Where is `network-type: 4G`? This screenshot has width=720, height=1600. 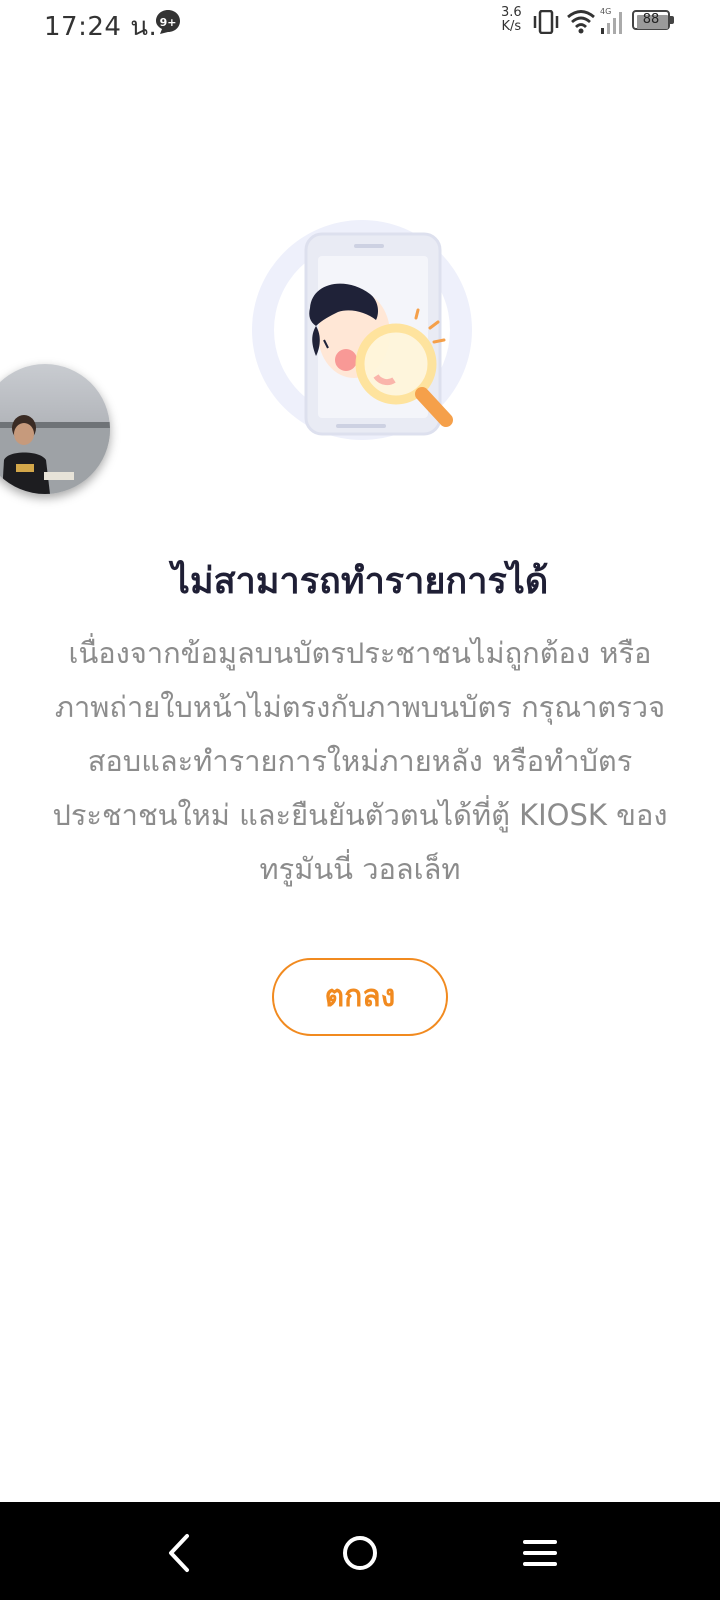 network-type: 4G is located at coordinates (605, 11).